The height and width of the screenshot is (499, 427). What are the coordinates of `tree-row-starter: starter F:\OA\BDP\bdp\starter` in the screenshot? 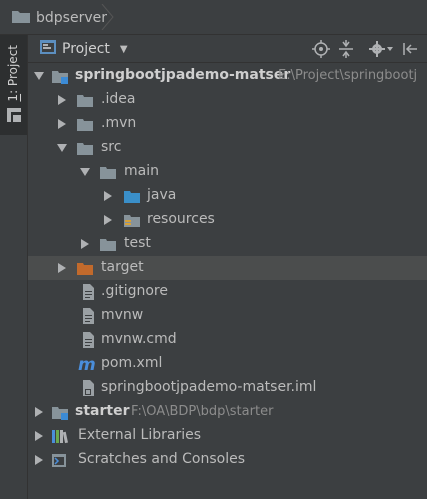 It's located at (227, 412).